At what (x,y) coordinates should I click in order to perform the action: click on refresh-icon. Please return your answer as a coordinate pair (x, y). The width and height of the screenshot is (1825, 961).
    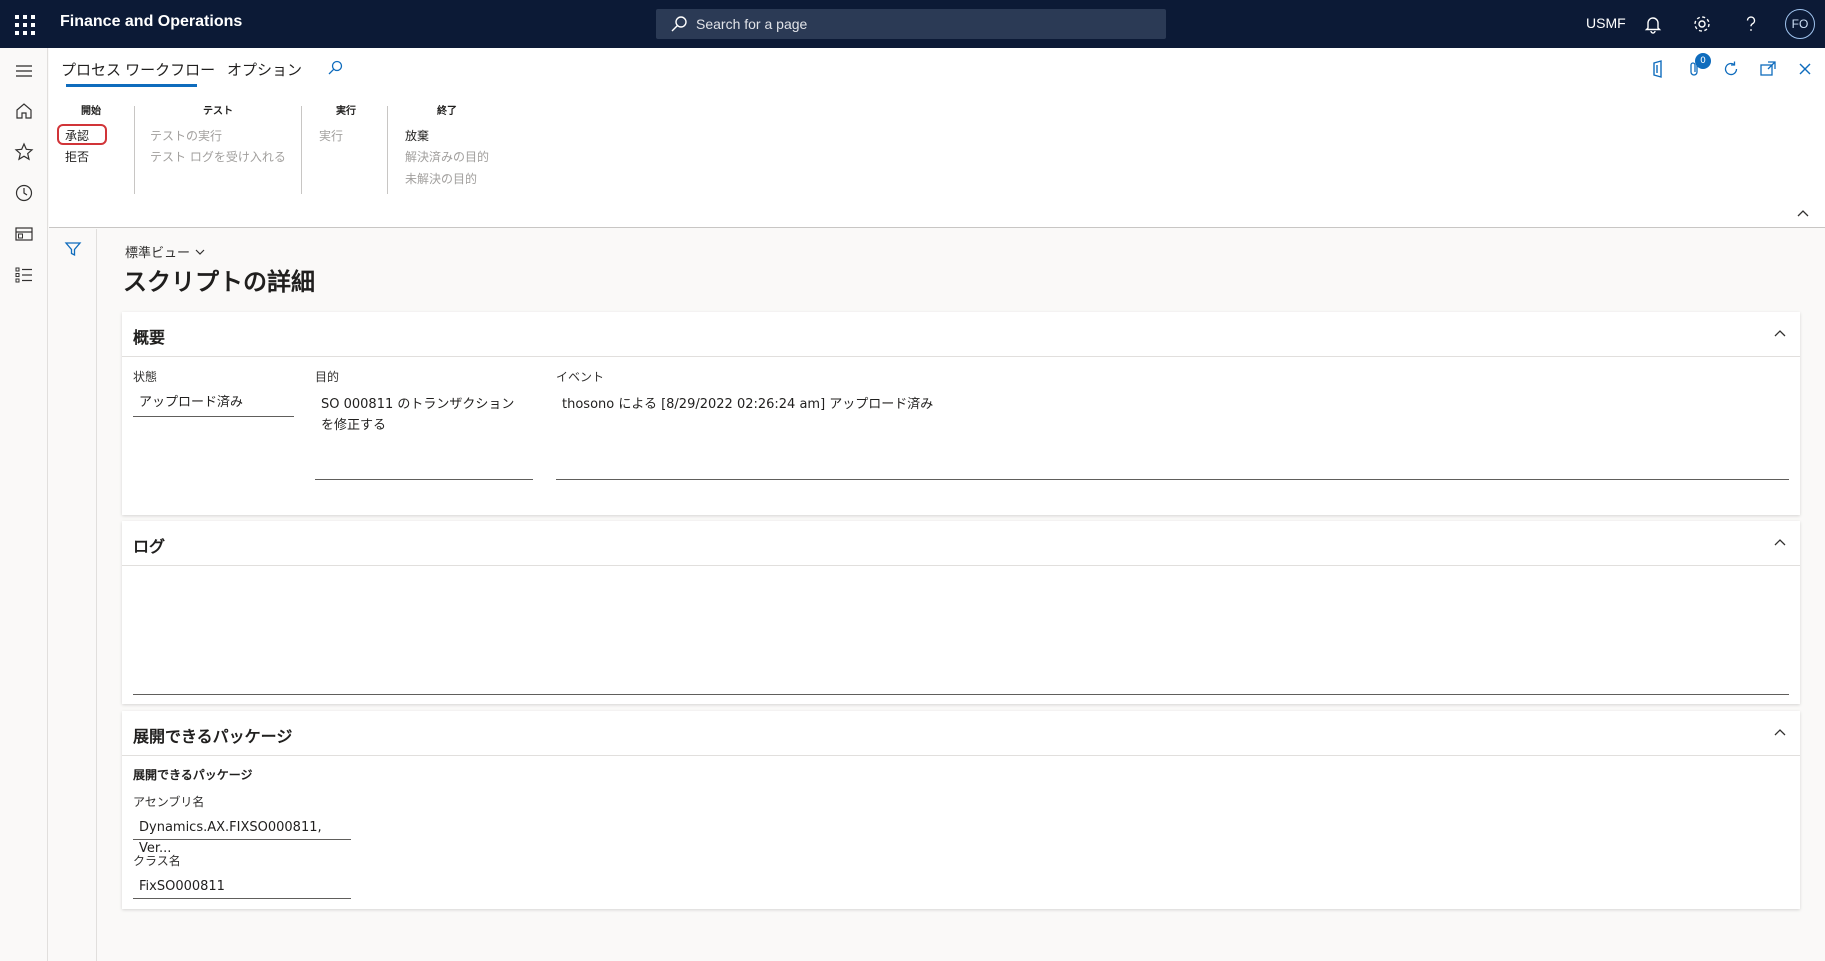
    Looking at the image, I should click on (1731, 69).